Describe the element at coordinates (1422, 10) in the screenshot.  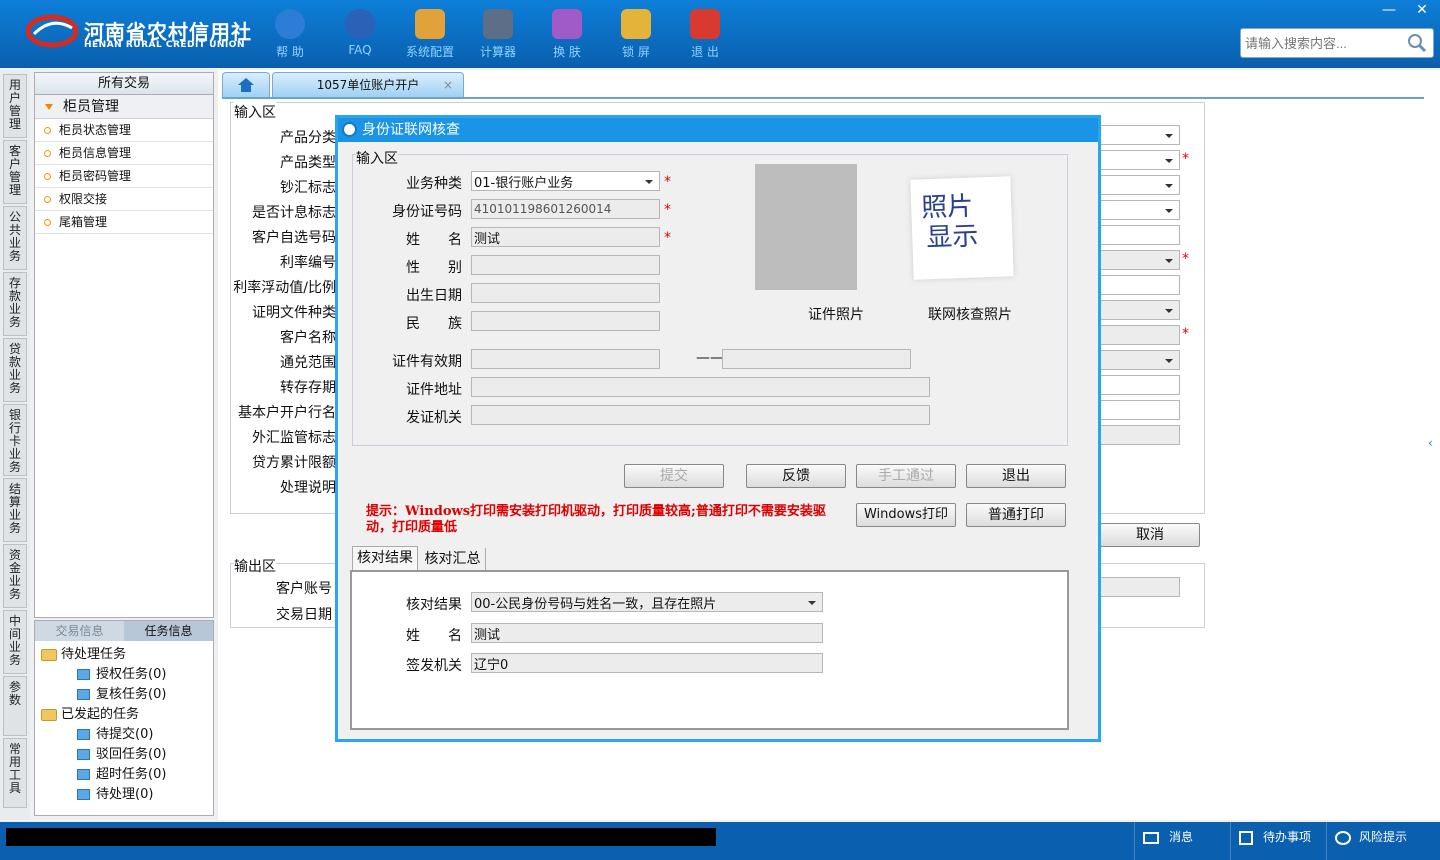
I see `close-button: ✕` at that location.